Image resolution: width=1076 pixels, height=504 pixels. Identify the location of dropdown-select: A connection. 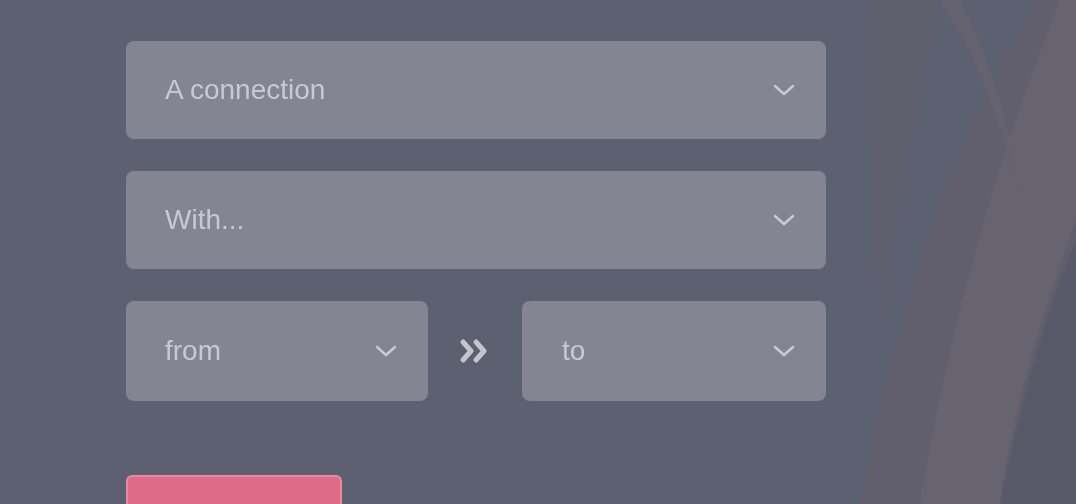
(476, 90).